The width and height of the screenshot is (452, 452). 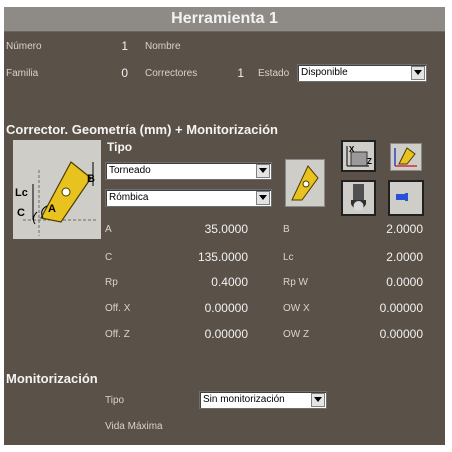 I want to click on param-label-owz: OW Z, so click(x=296, y=334).